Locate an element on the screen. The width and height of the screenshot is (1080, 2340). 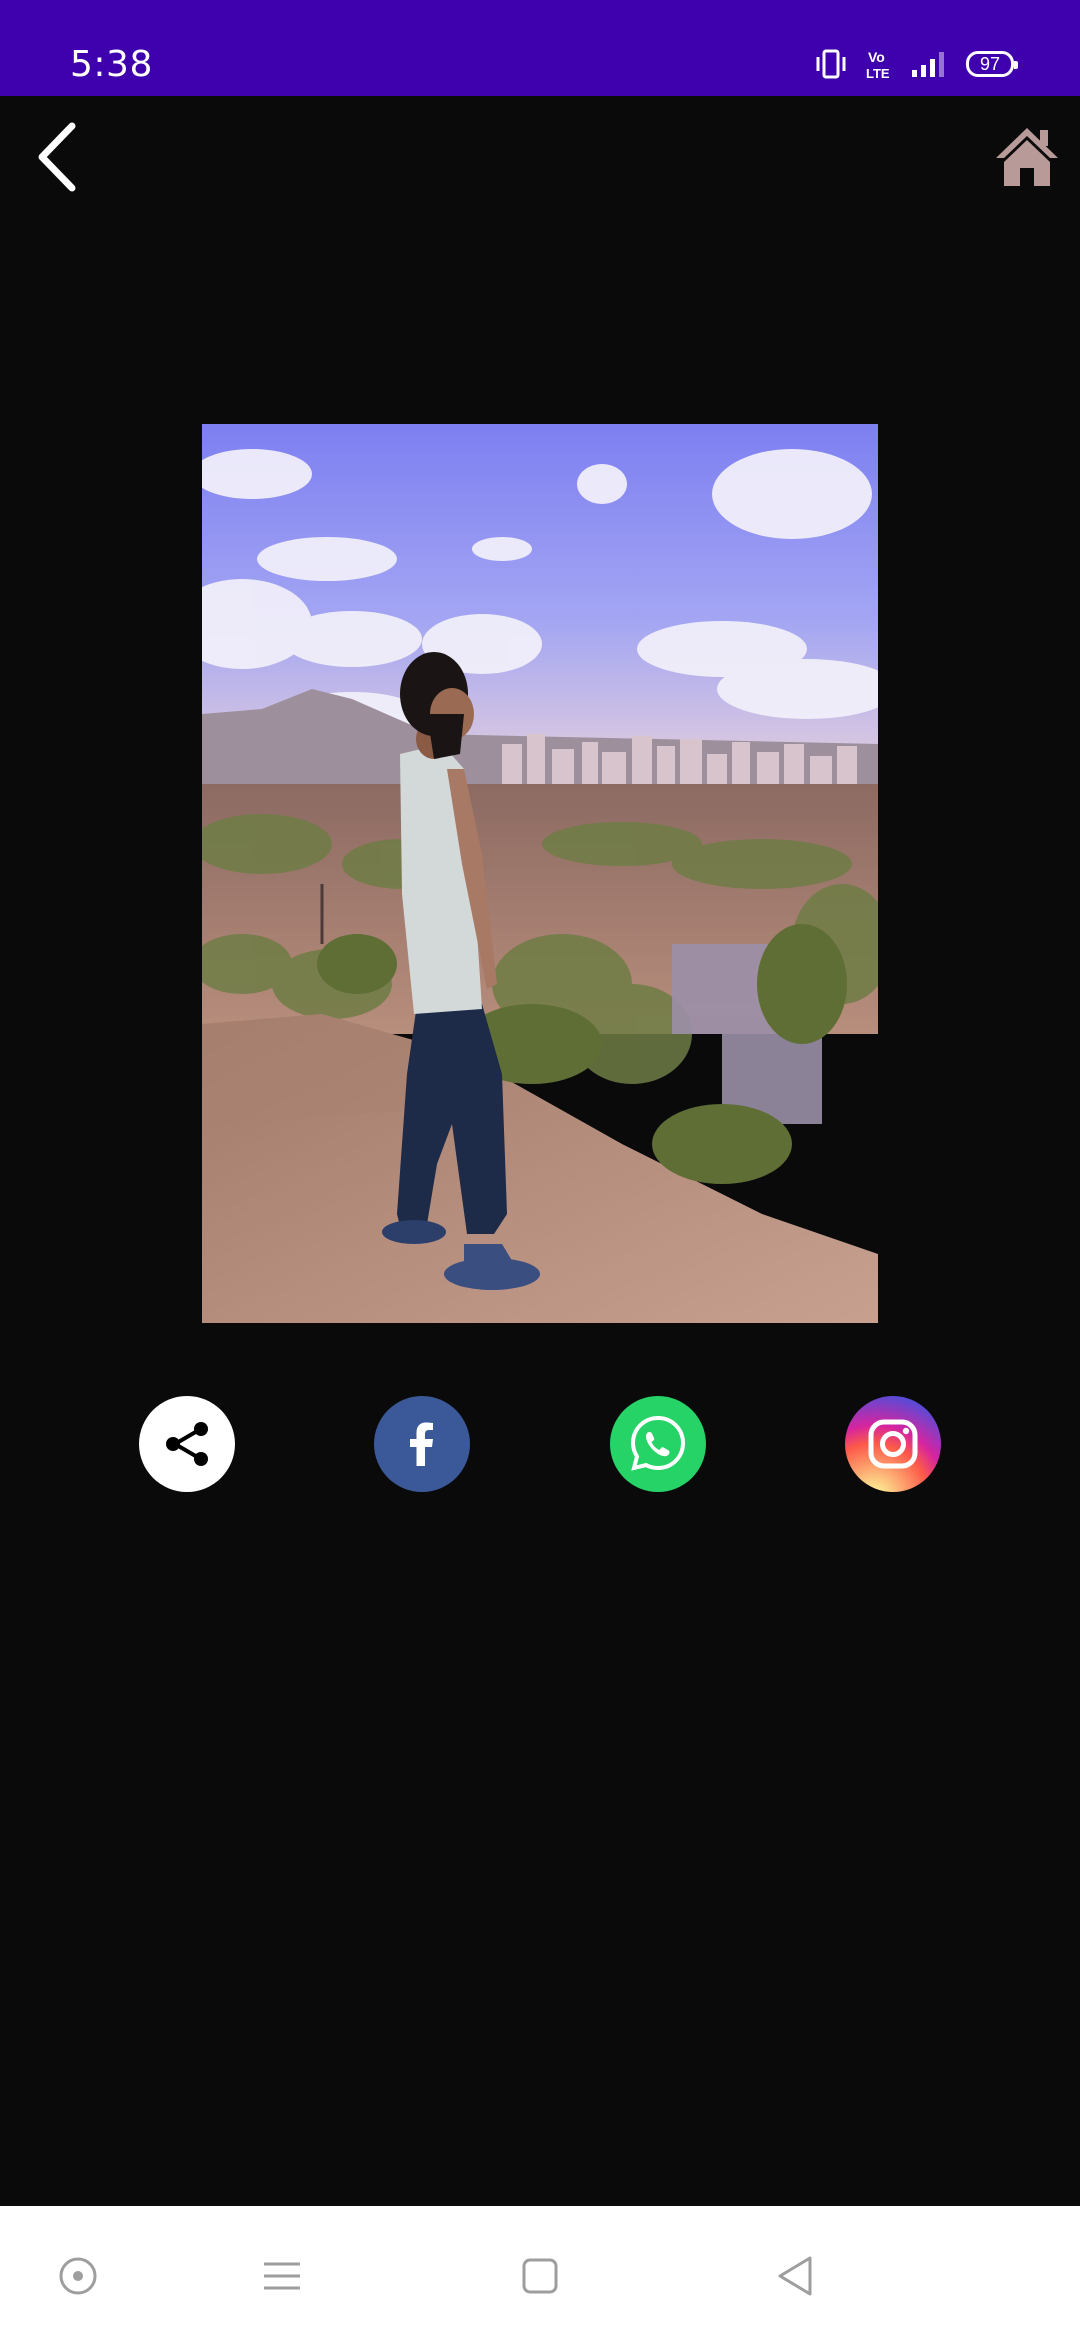
signal-icon is located at coordinates (928, 64).